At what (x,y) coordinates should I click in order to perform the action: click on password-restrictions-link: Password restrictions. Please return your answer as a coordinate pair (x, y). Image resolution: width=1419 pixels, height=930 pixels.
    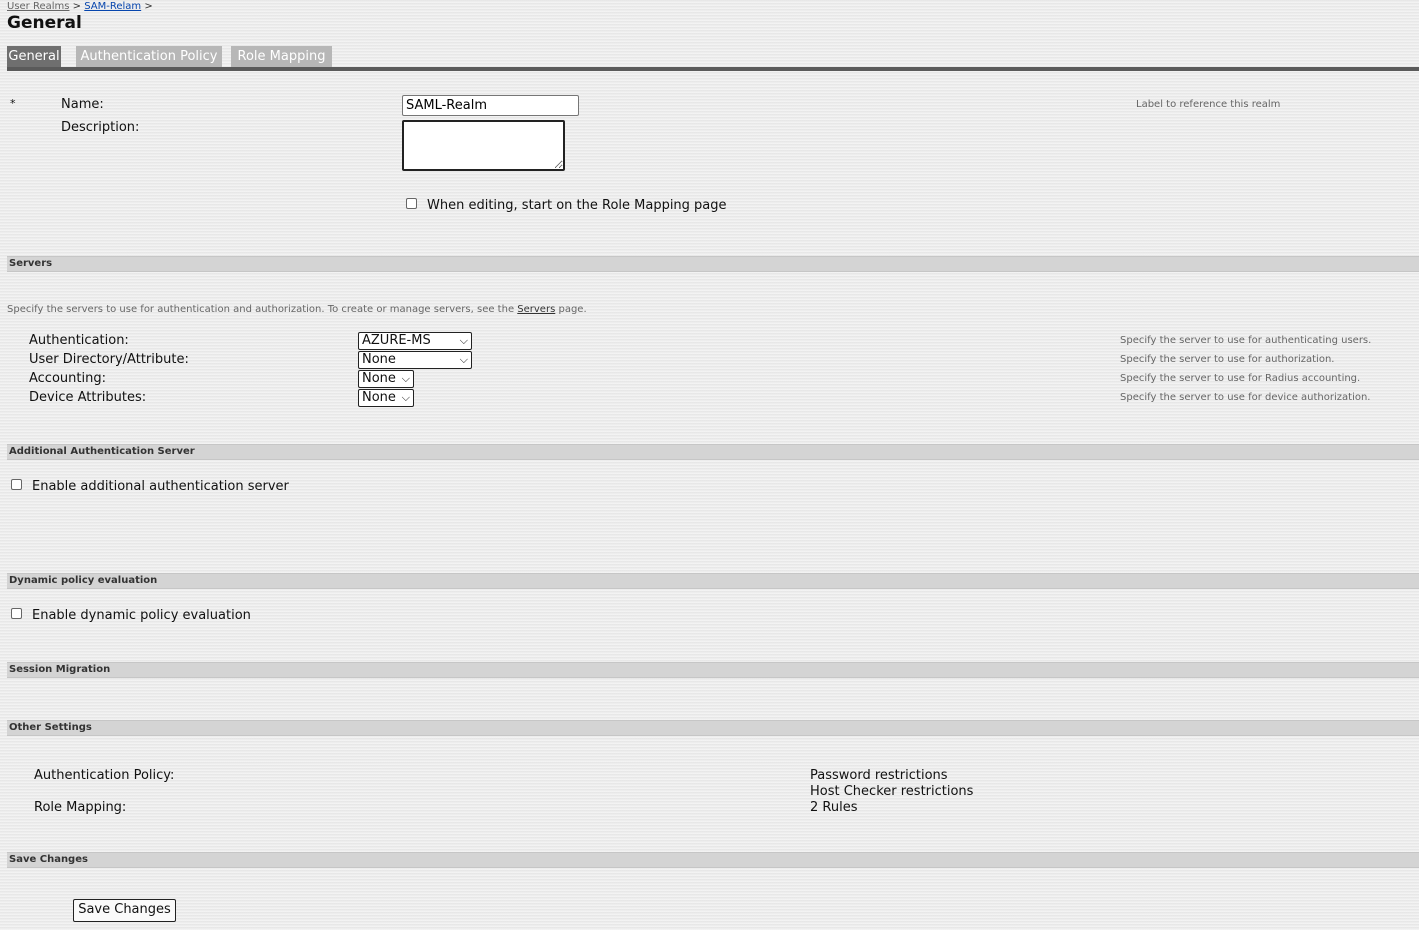
    Looking at the image, I should click on (879, 775).